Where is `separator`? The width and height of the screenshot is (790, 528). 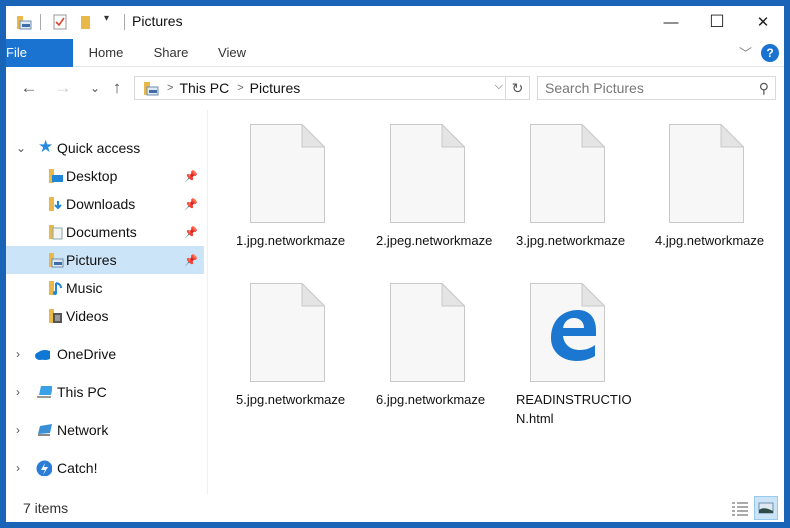
separator is located at coordinates (40, 22).